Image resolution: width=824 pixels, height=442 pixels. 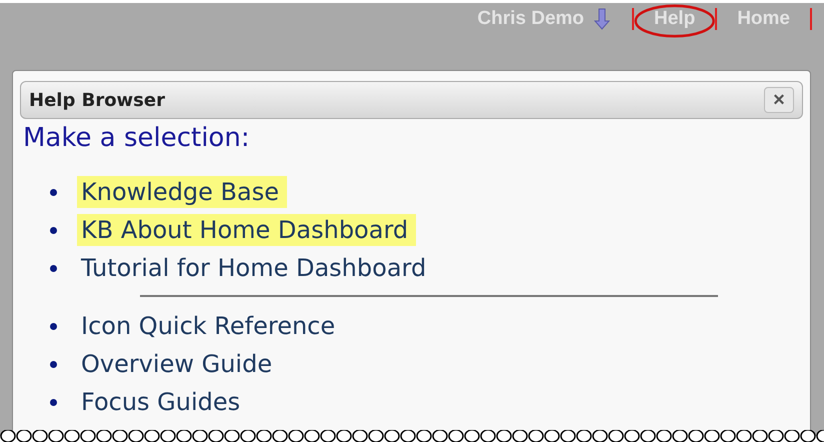 I want to click on help-topic-link: Knowledge Base, so click(x=182, y=192).